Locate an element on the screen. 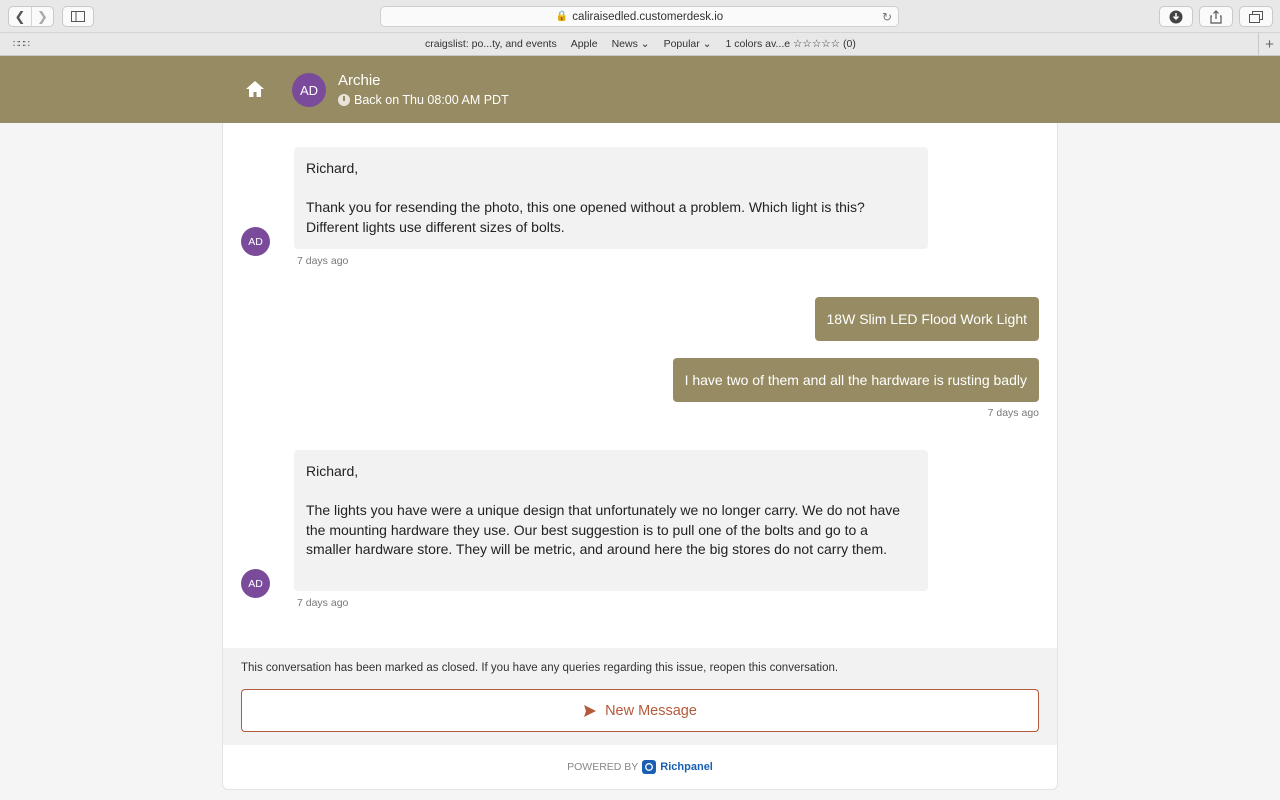  apps-grid-icon: ∷∷∷ is located at coordinates (21, 44).